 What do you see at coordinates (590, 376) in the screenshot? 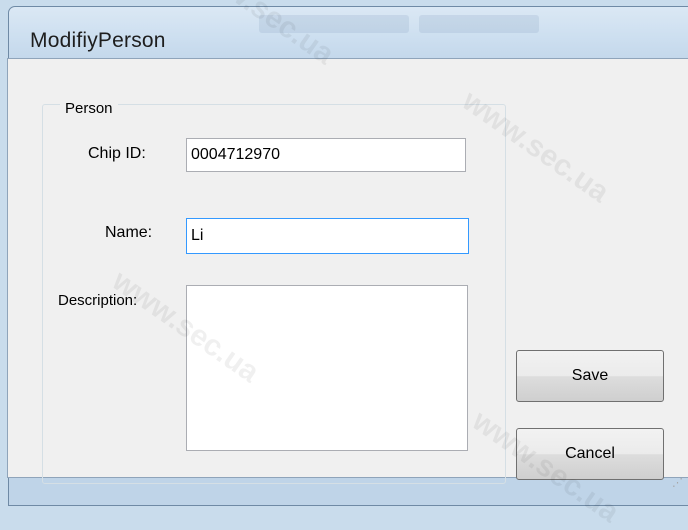
I see `save-button: Save` at bounding box center [590, 376].